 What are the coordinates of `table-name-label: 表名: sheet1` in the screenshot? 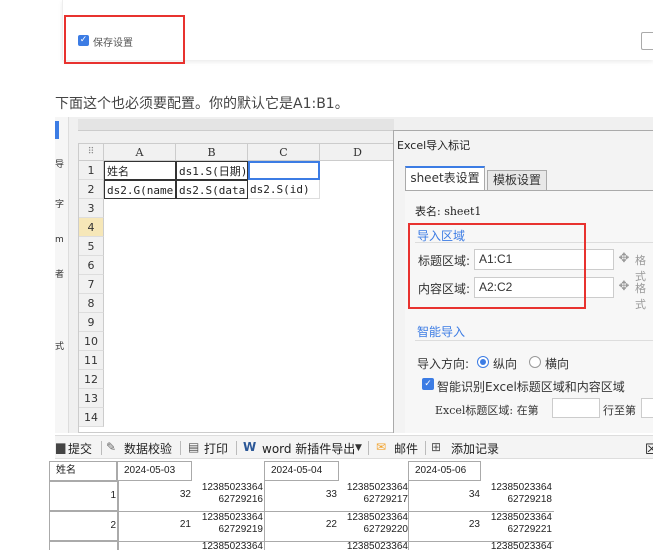 It's located at (448, 211).